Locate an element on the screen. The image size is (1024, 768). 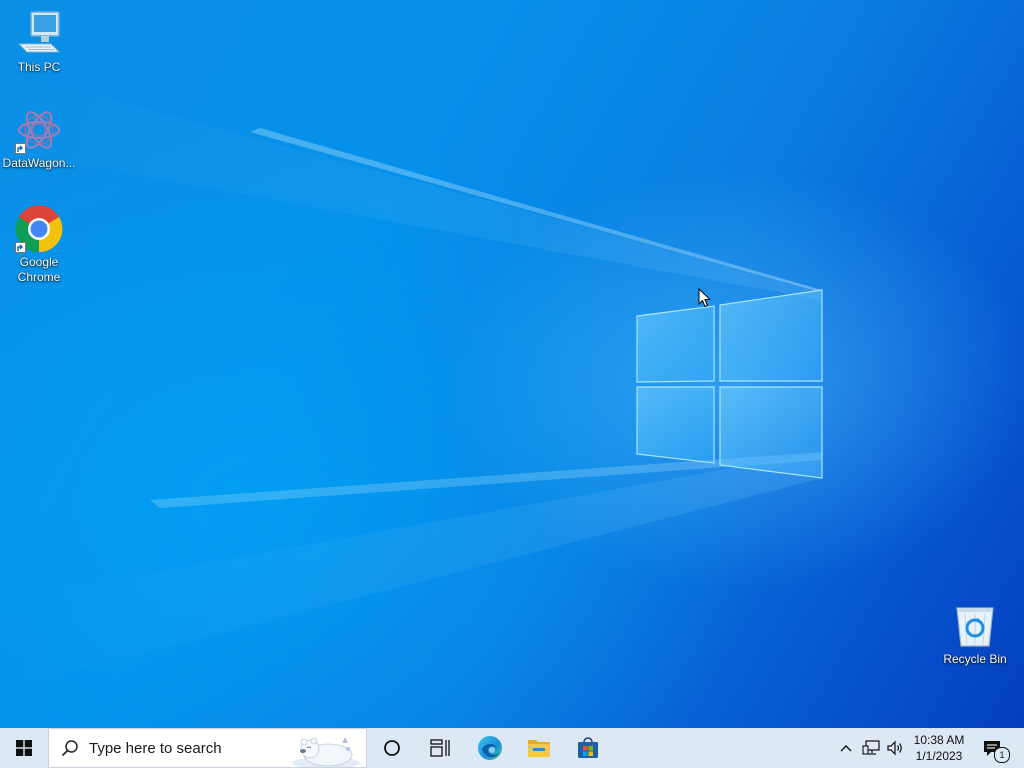
clock-time: 10:38 AM is located at coordinates (939, 740).